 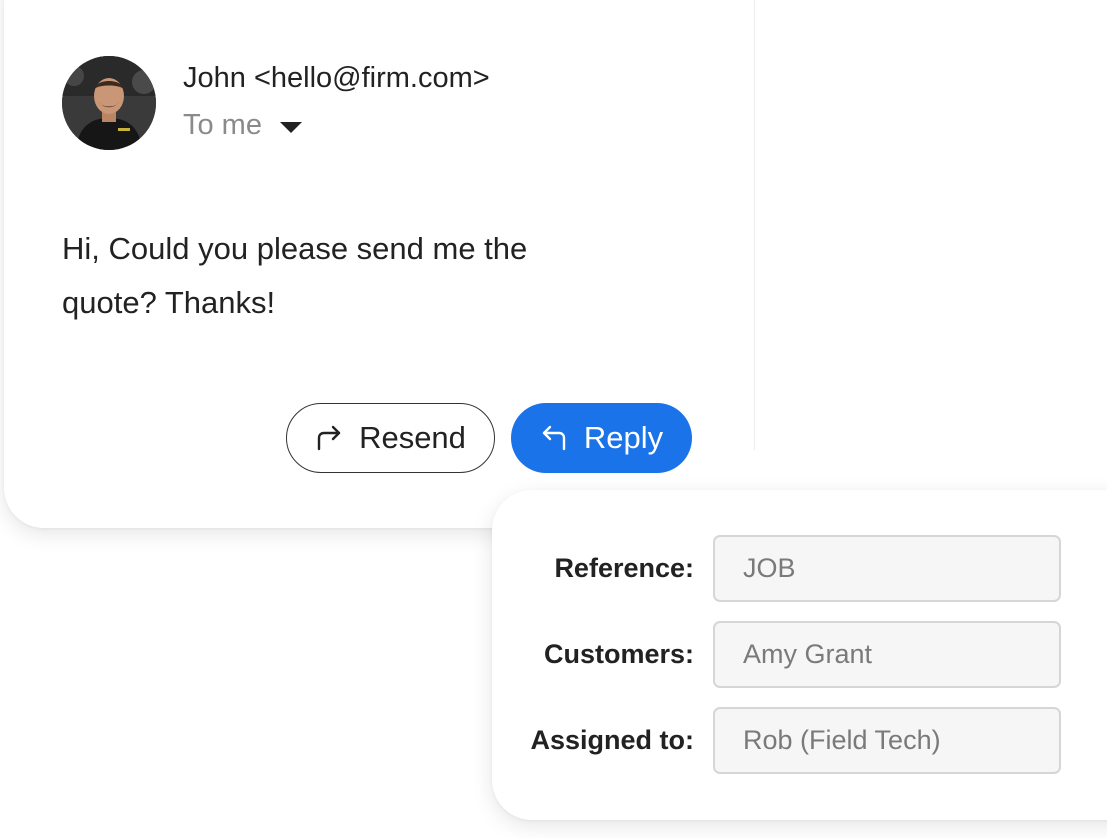 I want to click on assigned-to-label: Assigned to:, so click(x=612, y=740).